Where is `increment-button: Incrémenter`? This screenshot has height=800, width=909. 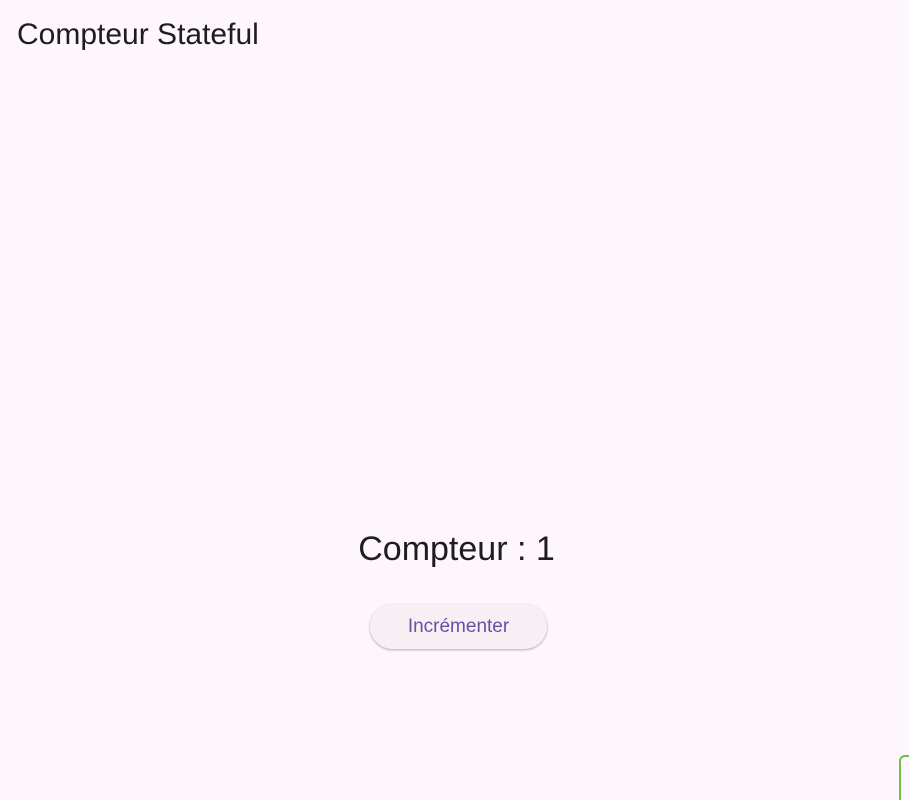
increment-button: Incrémenter is located at coordinates (458, 626).